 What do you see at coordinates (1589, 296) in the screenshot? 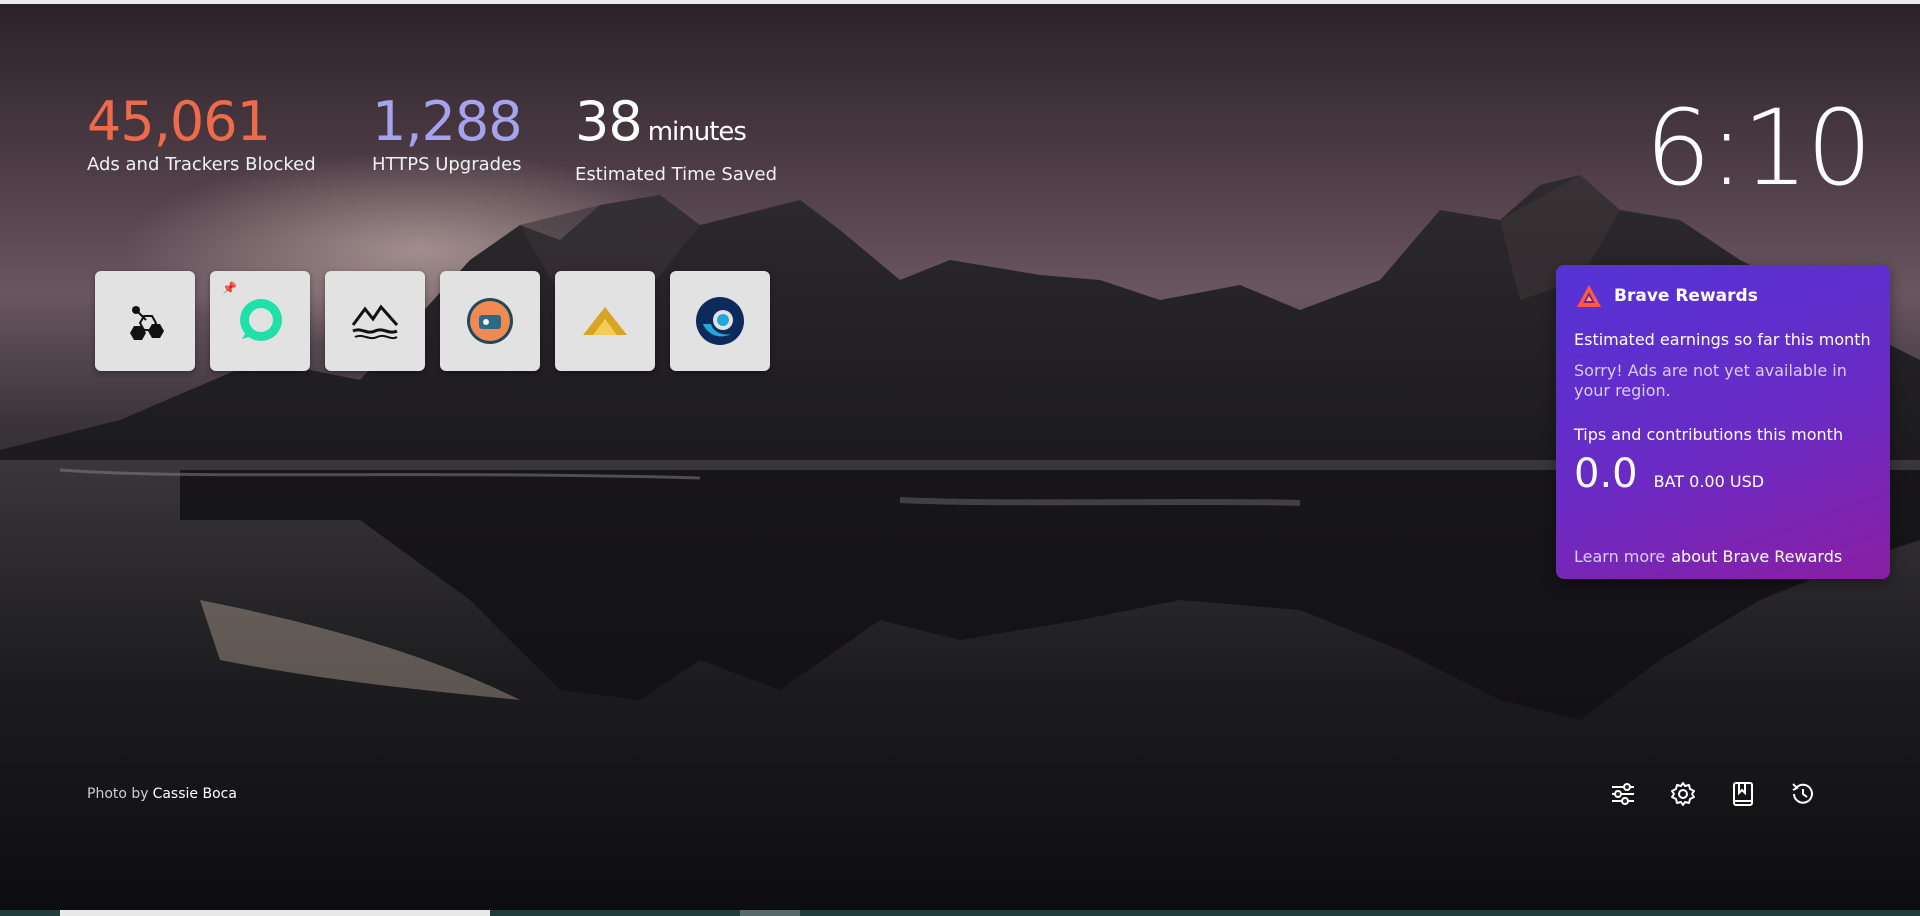
I see `bat-triangle-icon` at bounding box center [1589, 296].